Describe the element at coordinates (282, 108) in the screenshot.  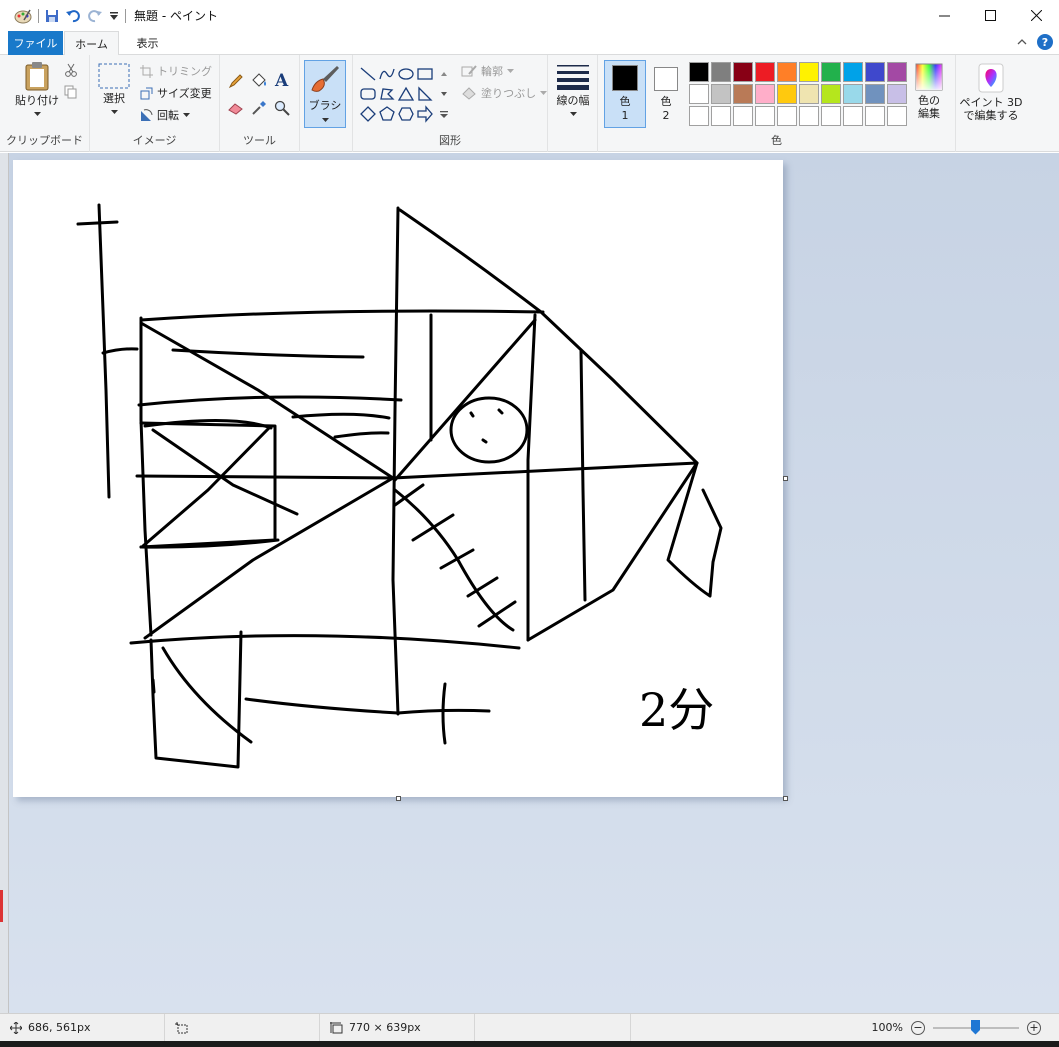
I see `magnifier-icon` at that location.